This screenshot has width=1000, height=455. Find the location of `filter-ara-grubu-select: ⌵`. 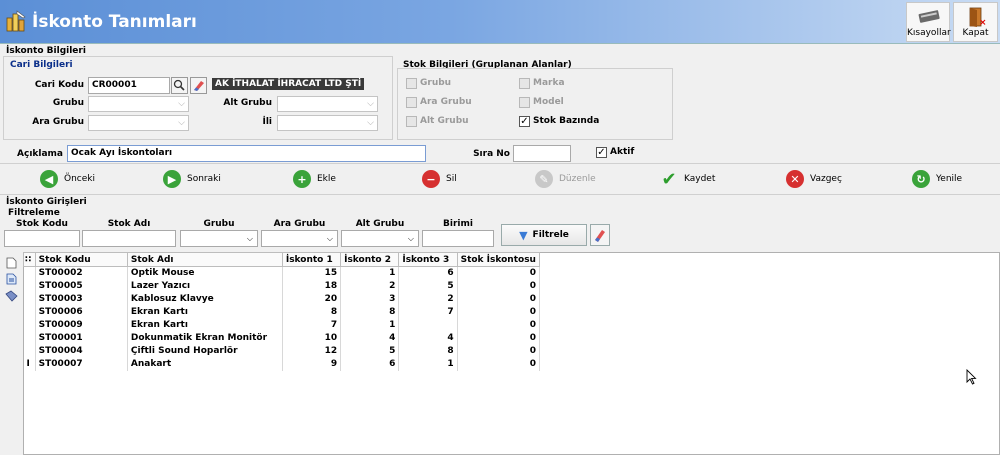

filter-ara-grubu-select: ⌵ is located at coordinates (299, 238).